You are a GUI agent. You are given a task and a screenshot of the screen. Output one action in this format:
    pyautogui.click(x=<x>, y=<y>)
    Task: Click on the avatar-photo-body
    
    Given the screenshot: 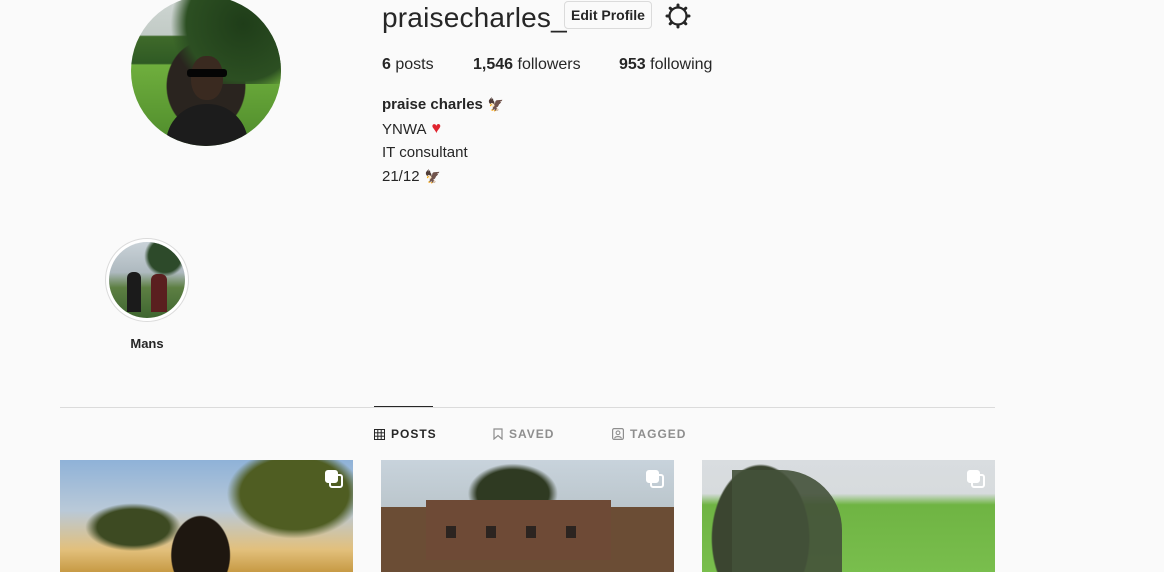 What is the action you would take?
    pyautogui.click(x=207, y=125)
    